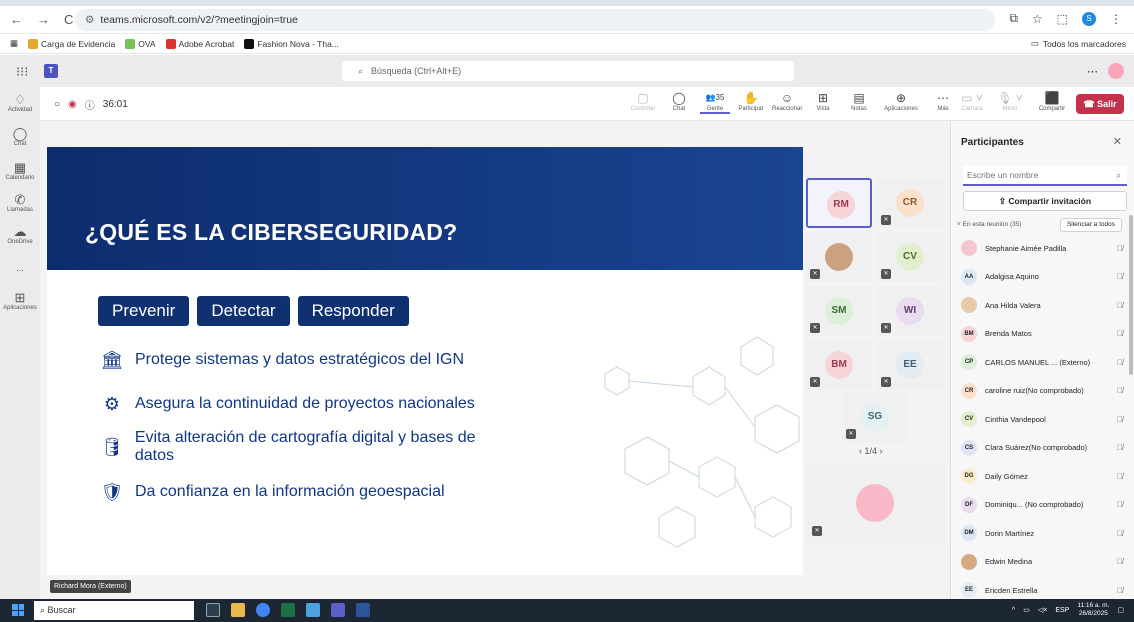 This screenshot has width=1134, height=622. I want to click on taskbar-search: ⌕ Buscar, so click(114, 610).